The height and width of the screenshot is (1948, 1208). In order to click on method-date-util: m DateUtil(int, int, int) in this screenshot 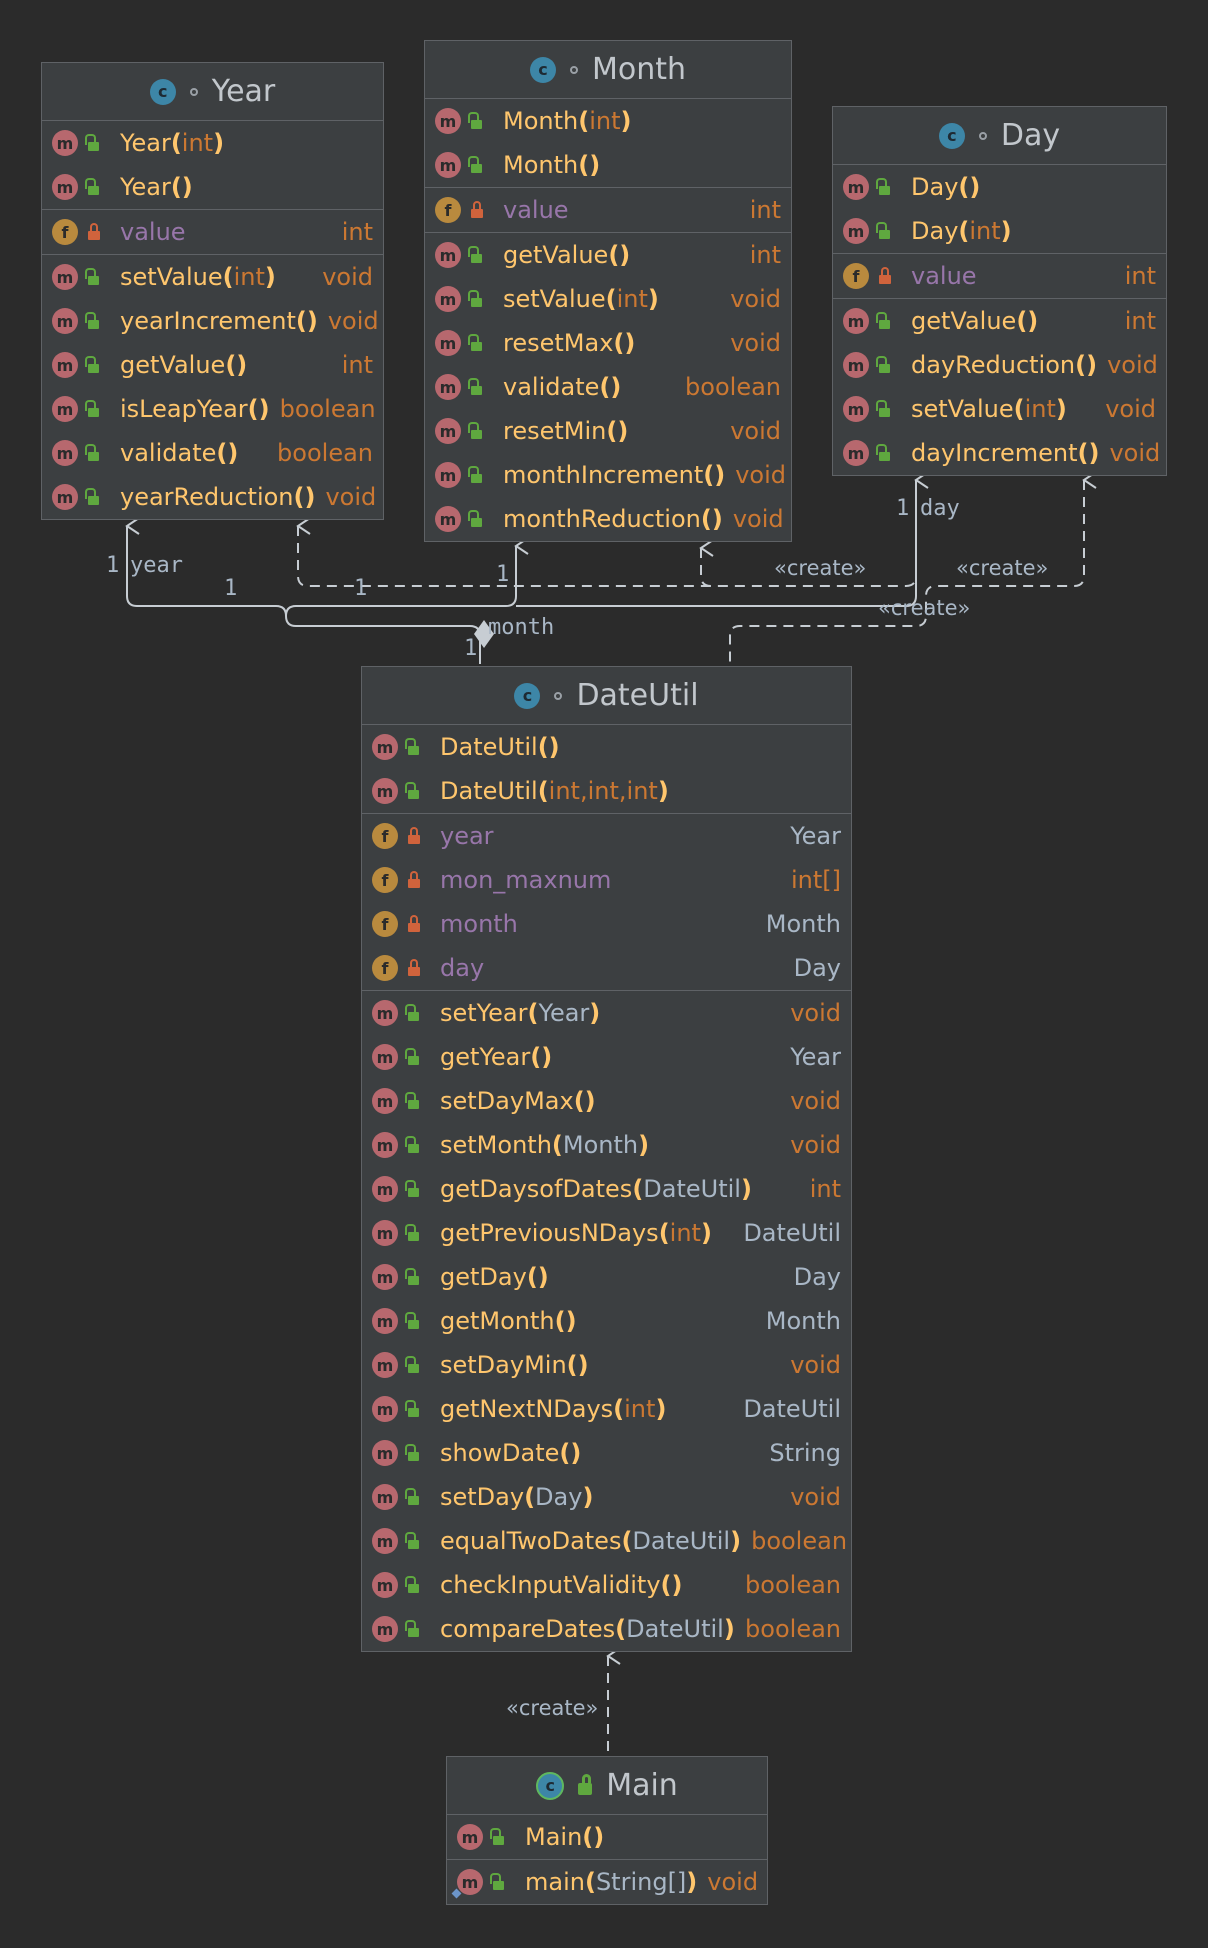, I will do `click(606, 791)`.